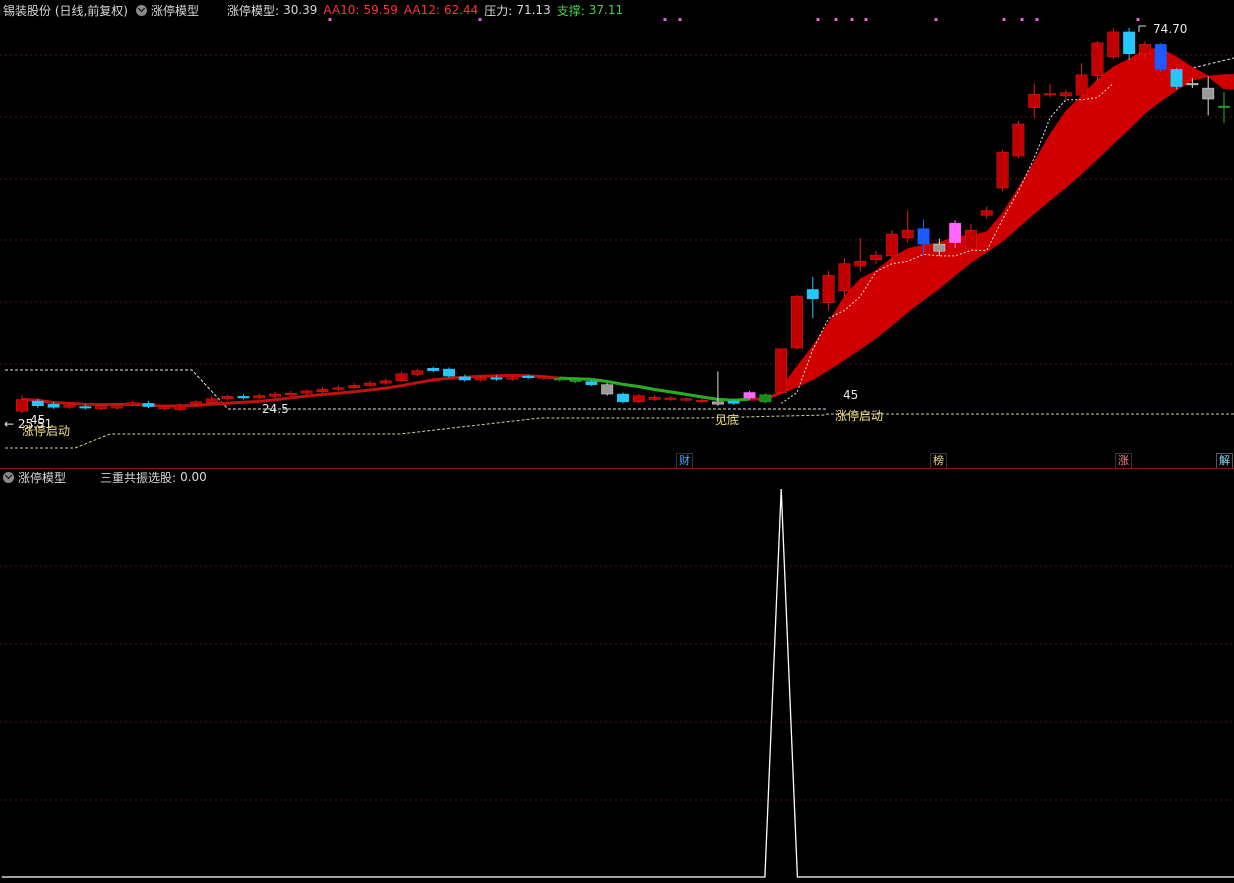 This screenshot has height=883, width=1234. What do you see at coordinates (138, 477) in the screenshot?
I see `indicator-label: 三重共振选股:` at bounding box center [138, 477].